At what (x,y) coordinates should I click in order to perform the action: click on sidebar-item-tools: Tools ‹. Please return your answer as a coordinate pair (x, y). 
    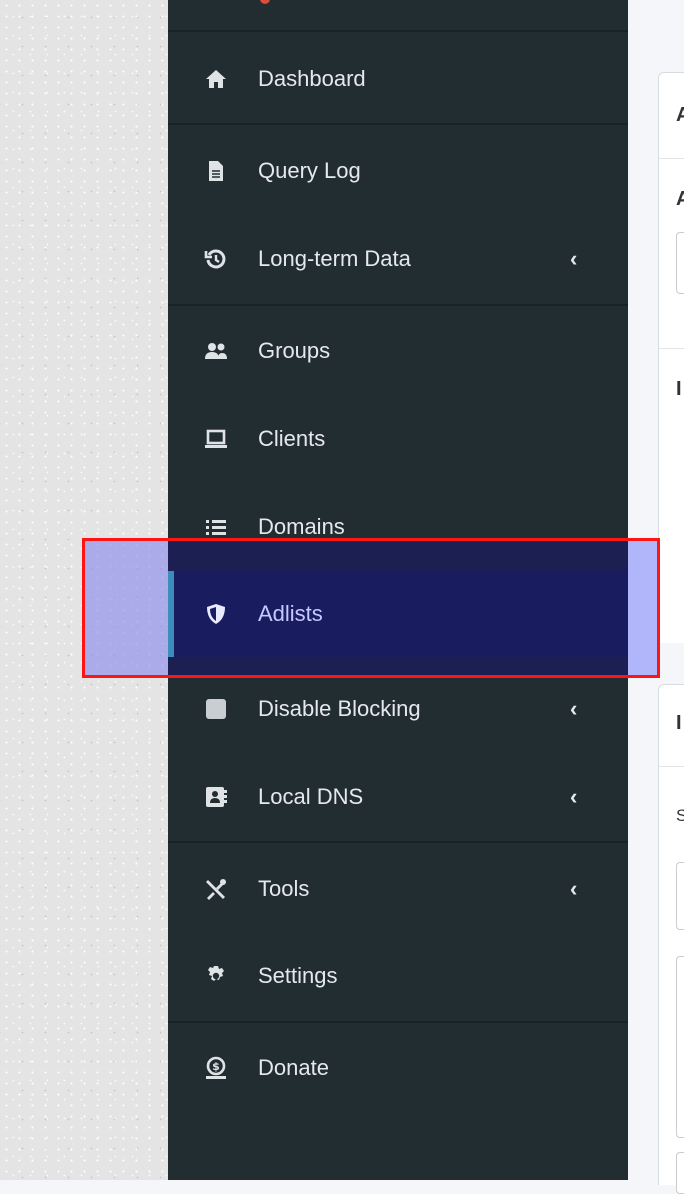
    Looking at the image, I should click on (398, 889).